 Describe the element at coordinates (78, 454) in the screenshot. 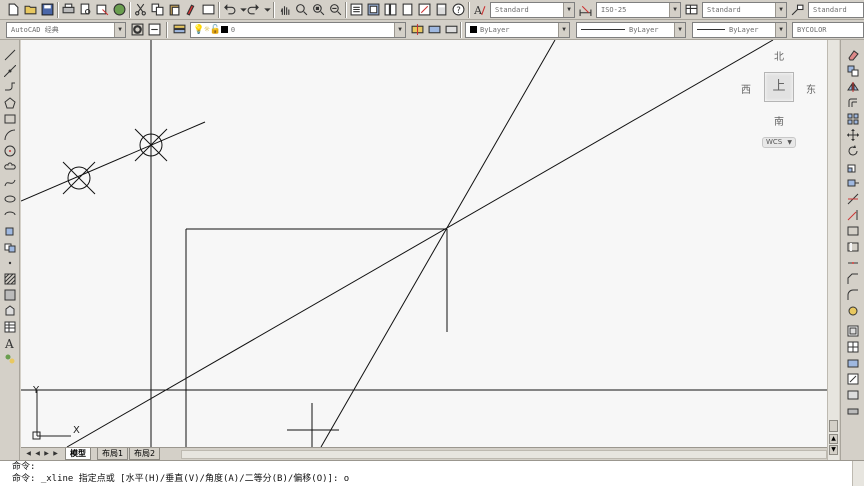

I see `tab-model: 模型` at that location.